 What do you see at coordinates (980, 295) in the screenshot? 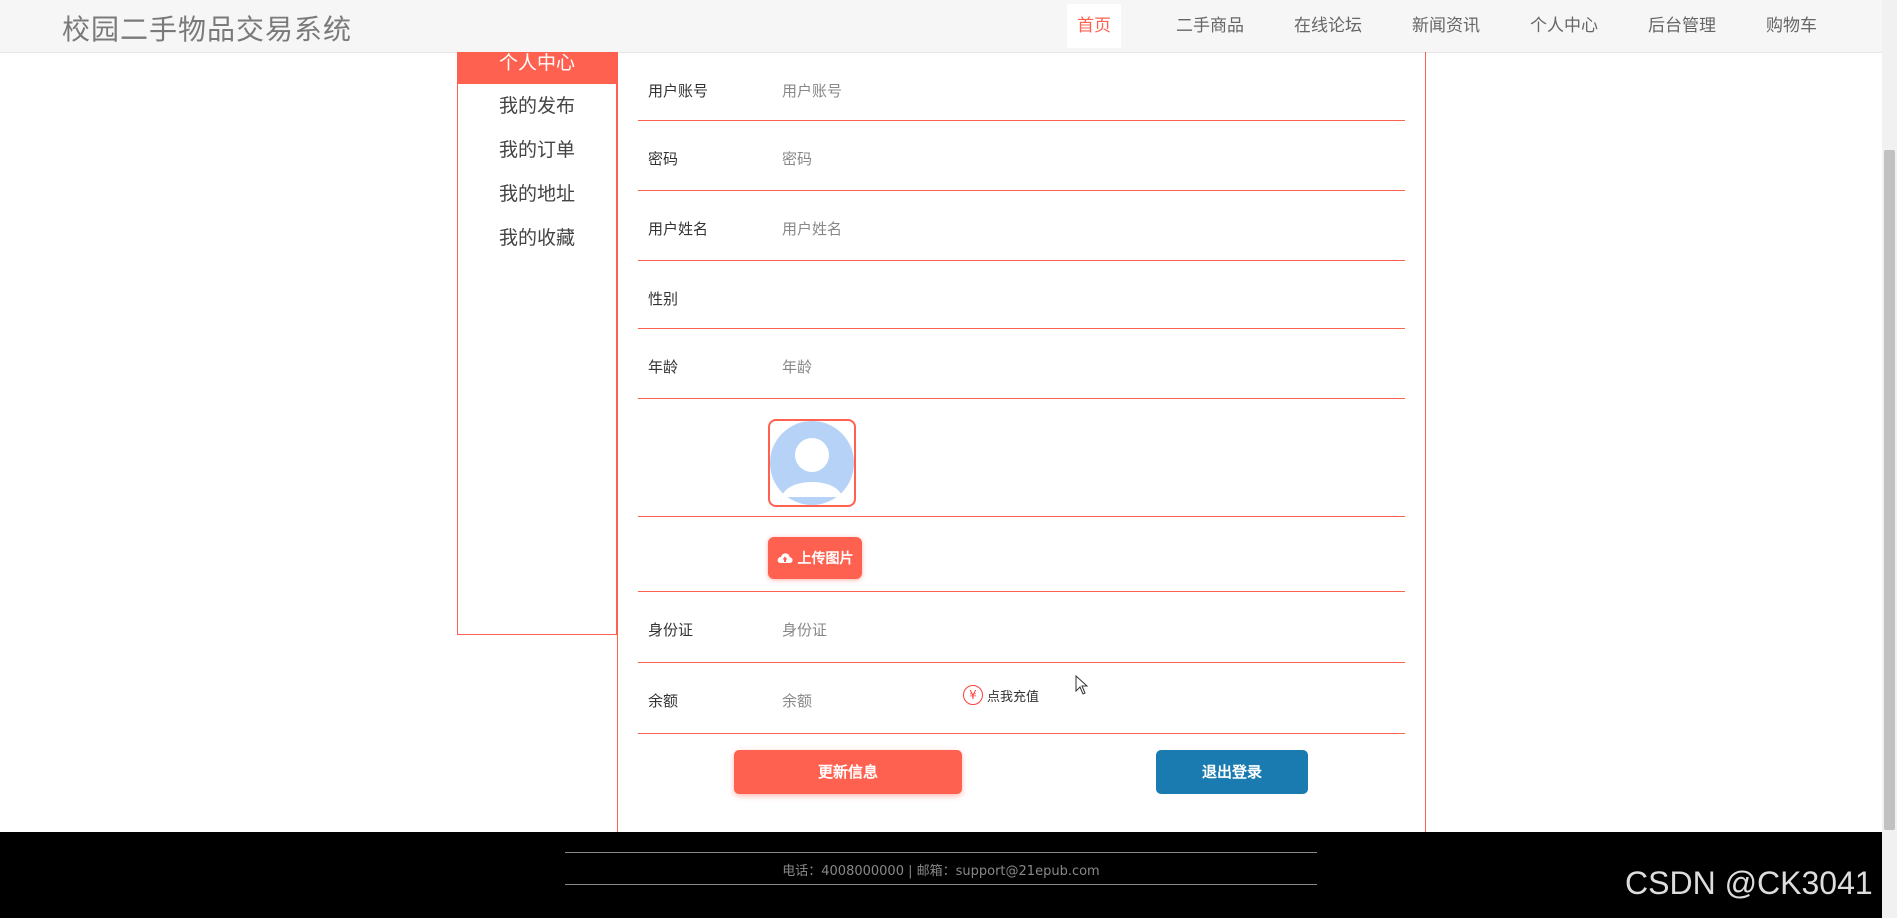
I see `gender-select` at bounding box center [980, 295].